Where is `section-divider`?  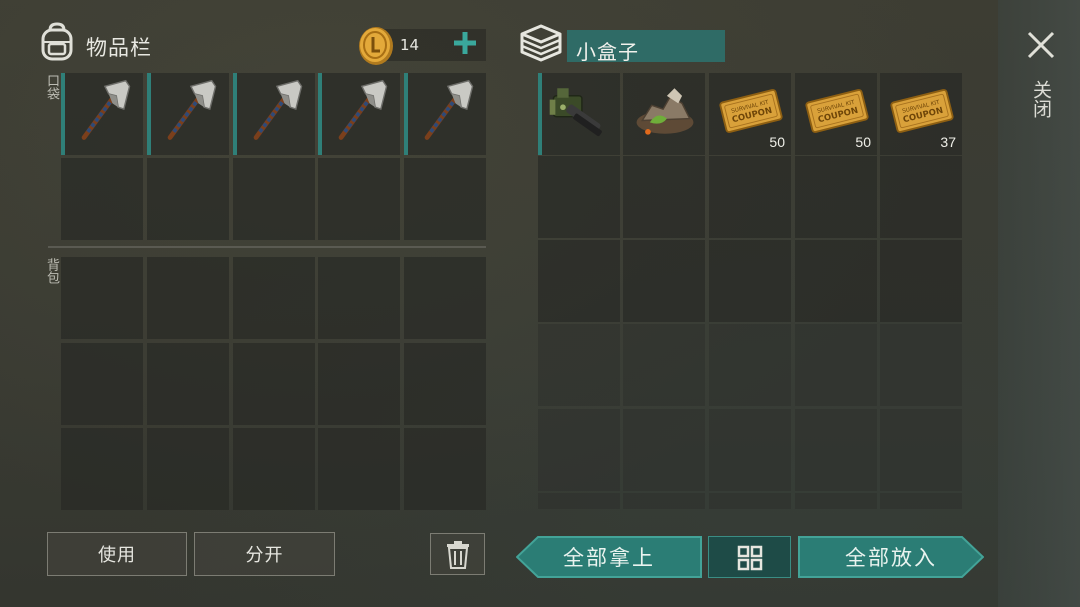
section-divider is located at coordinates (267, 247).